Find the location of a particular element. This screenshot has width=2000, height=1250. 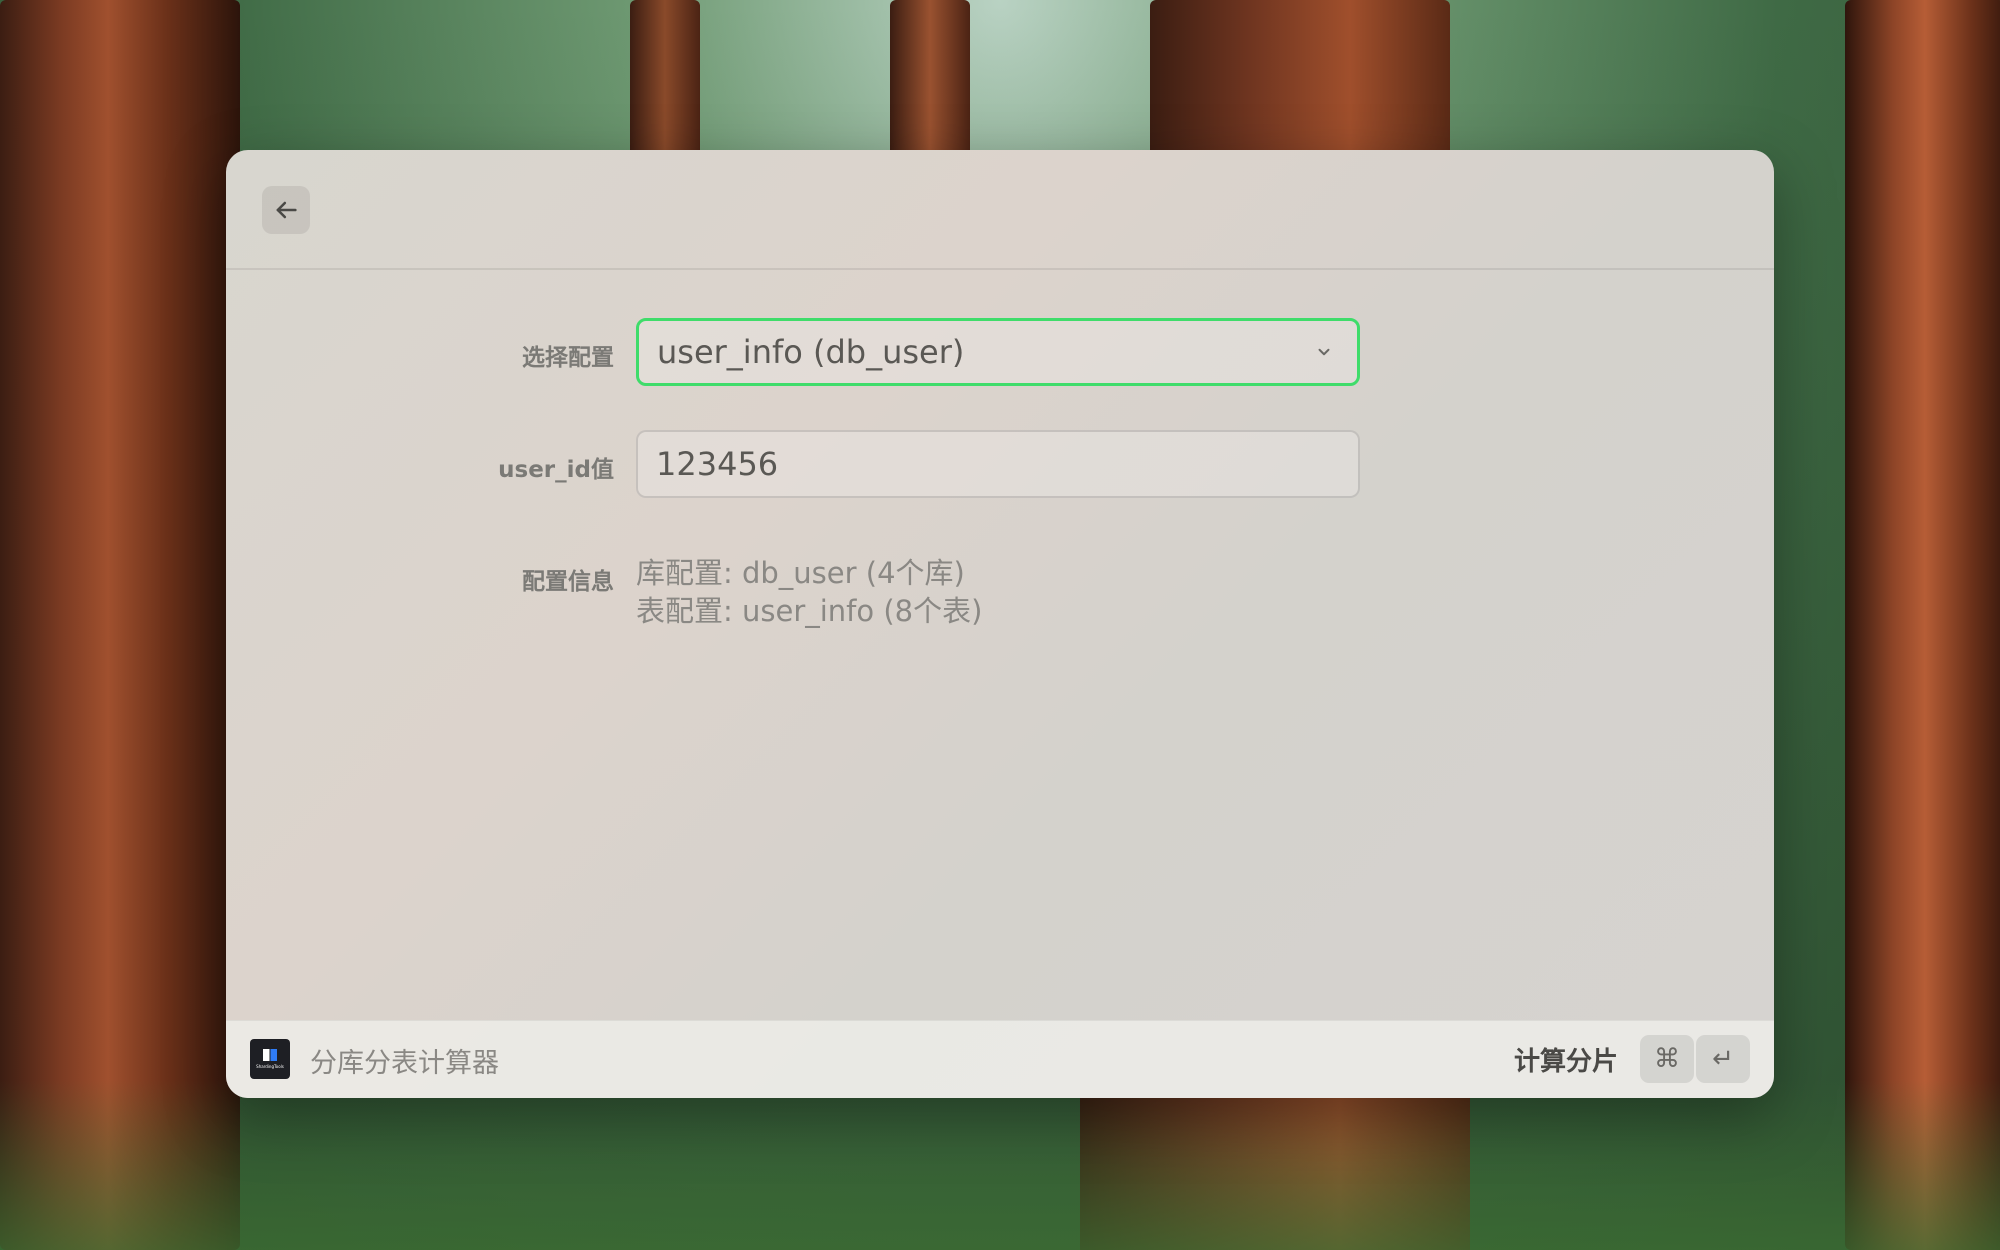

config-select-label: 选择配置 is located at coordinates (568, 358).